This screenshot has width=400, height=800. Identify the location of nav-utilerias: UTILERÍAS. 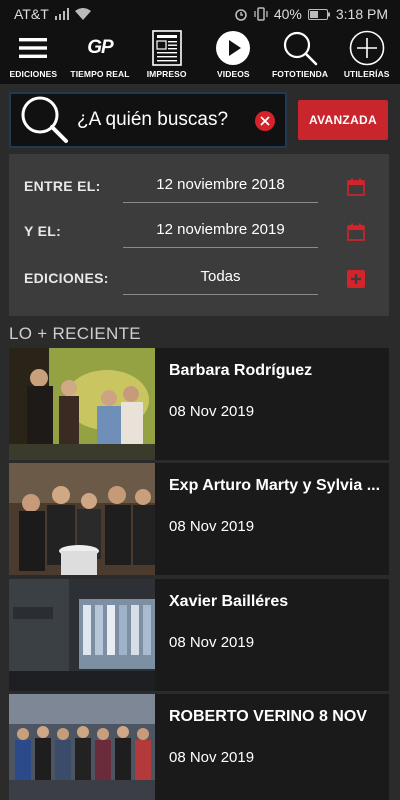
(366, 56).